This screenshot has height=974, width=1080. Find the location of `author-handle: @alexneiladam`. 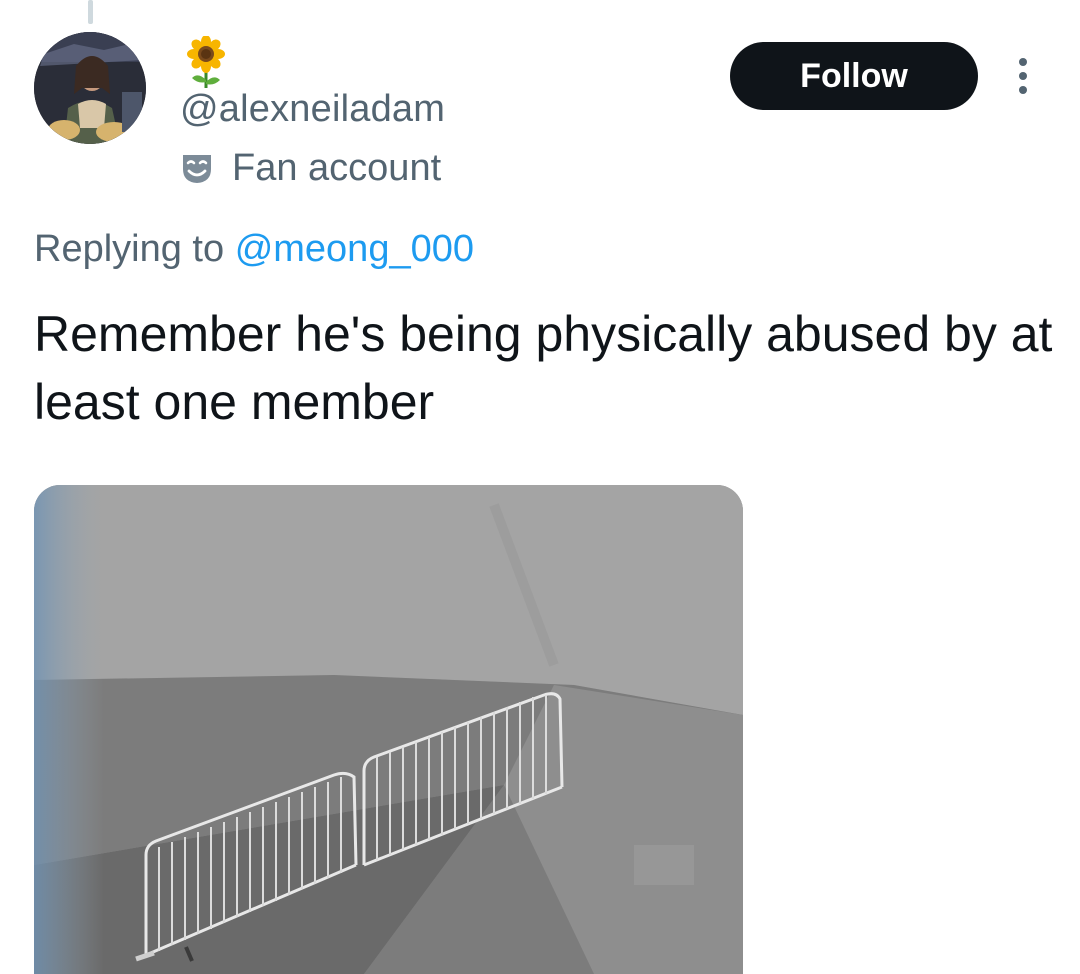

author-handle: @alexneiladam is located at coordinates (312, 109).